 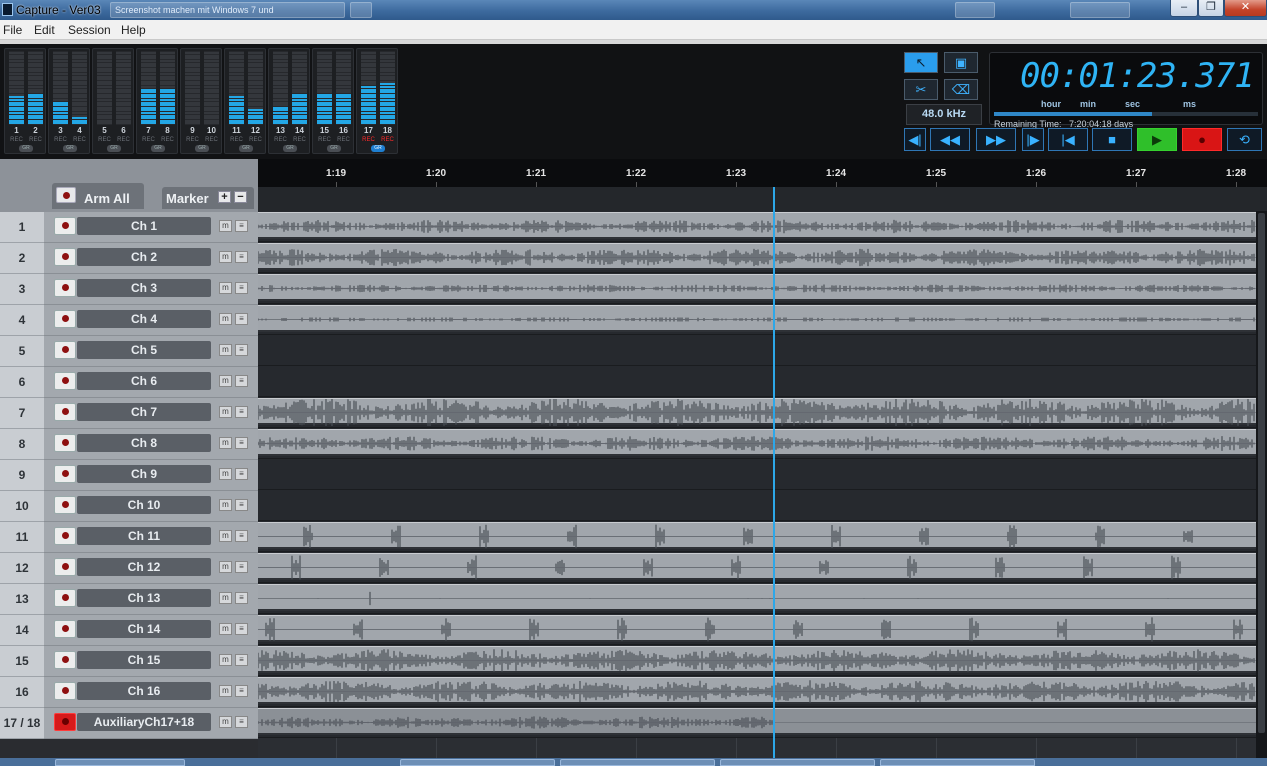 I want to click on loop-button: ⟲, so click(x=1244, y=139).